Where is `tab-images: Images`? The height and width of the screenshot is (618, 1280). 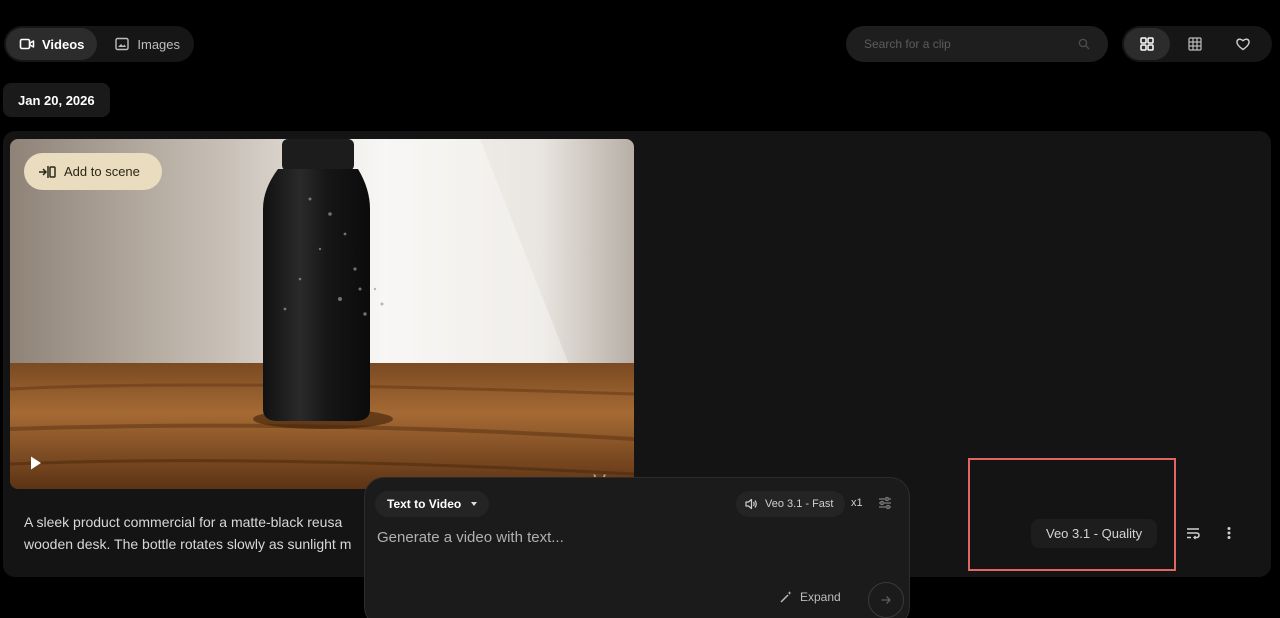 tab-images: Images is located at coordinates (147, 44).